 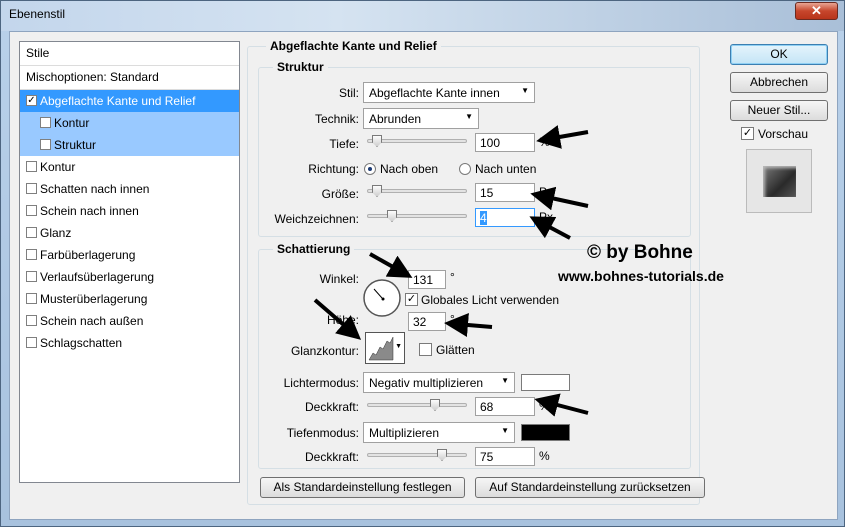 What do you see at coordinates (559, 198) in the screenshot?
I see `arrow-size` at bounding box center [559, 198].